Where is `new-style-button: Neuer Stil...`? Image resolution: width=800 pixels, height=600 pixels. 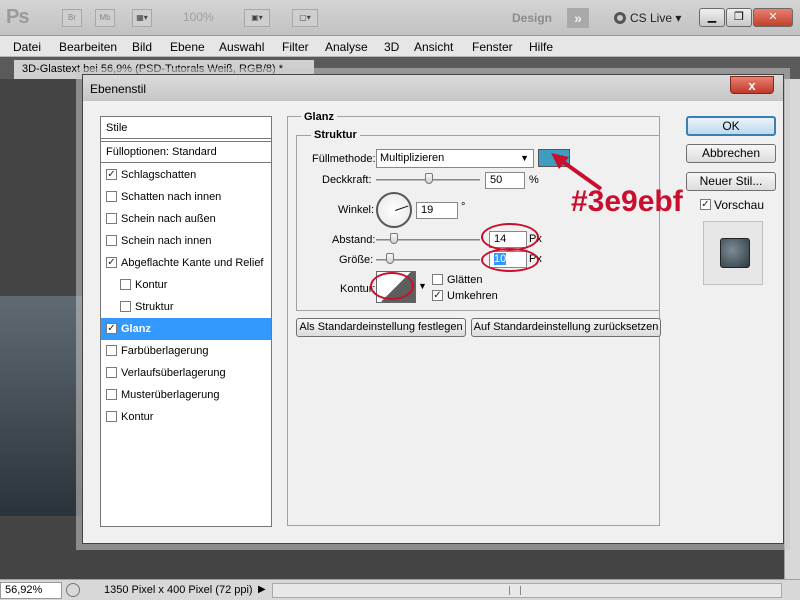 new-style-button: Neuer Stil... is located at coordinates (731, 181).